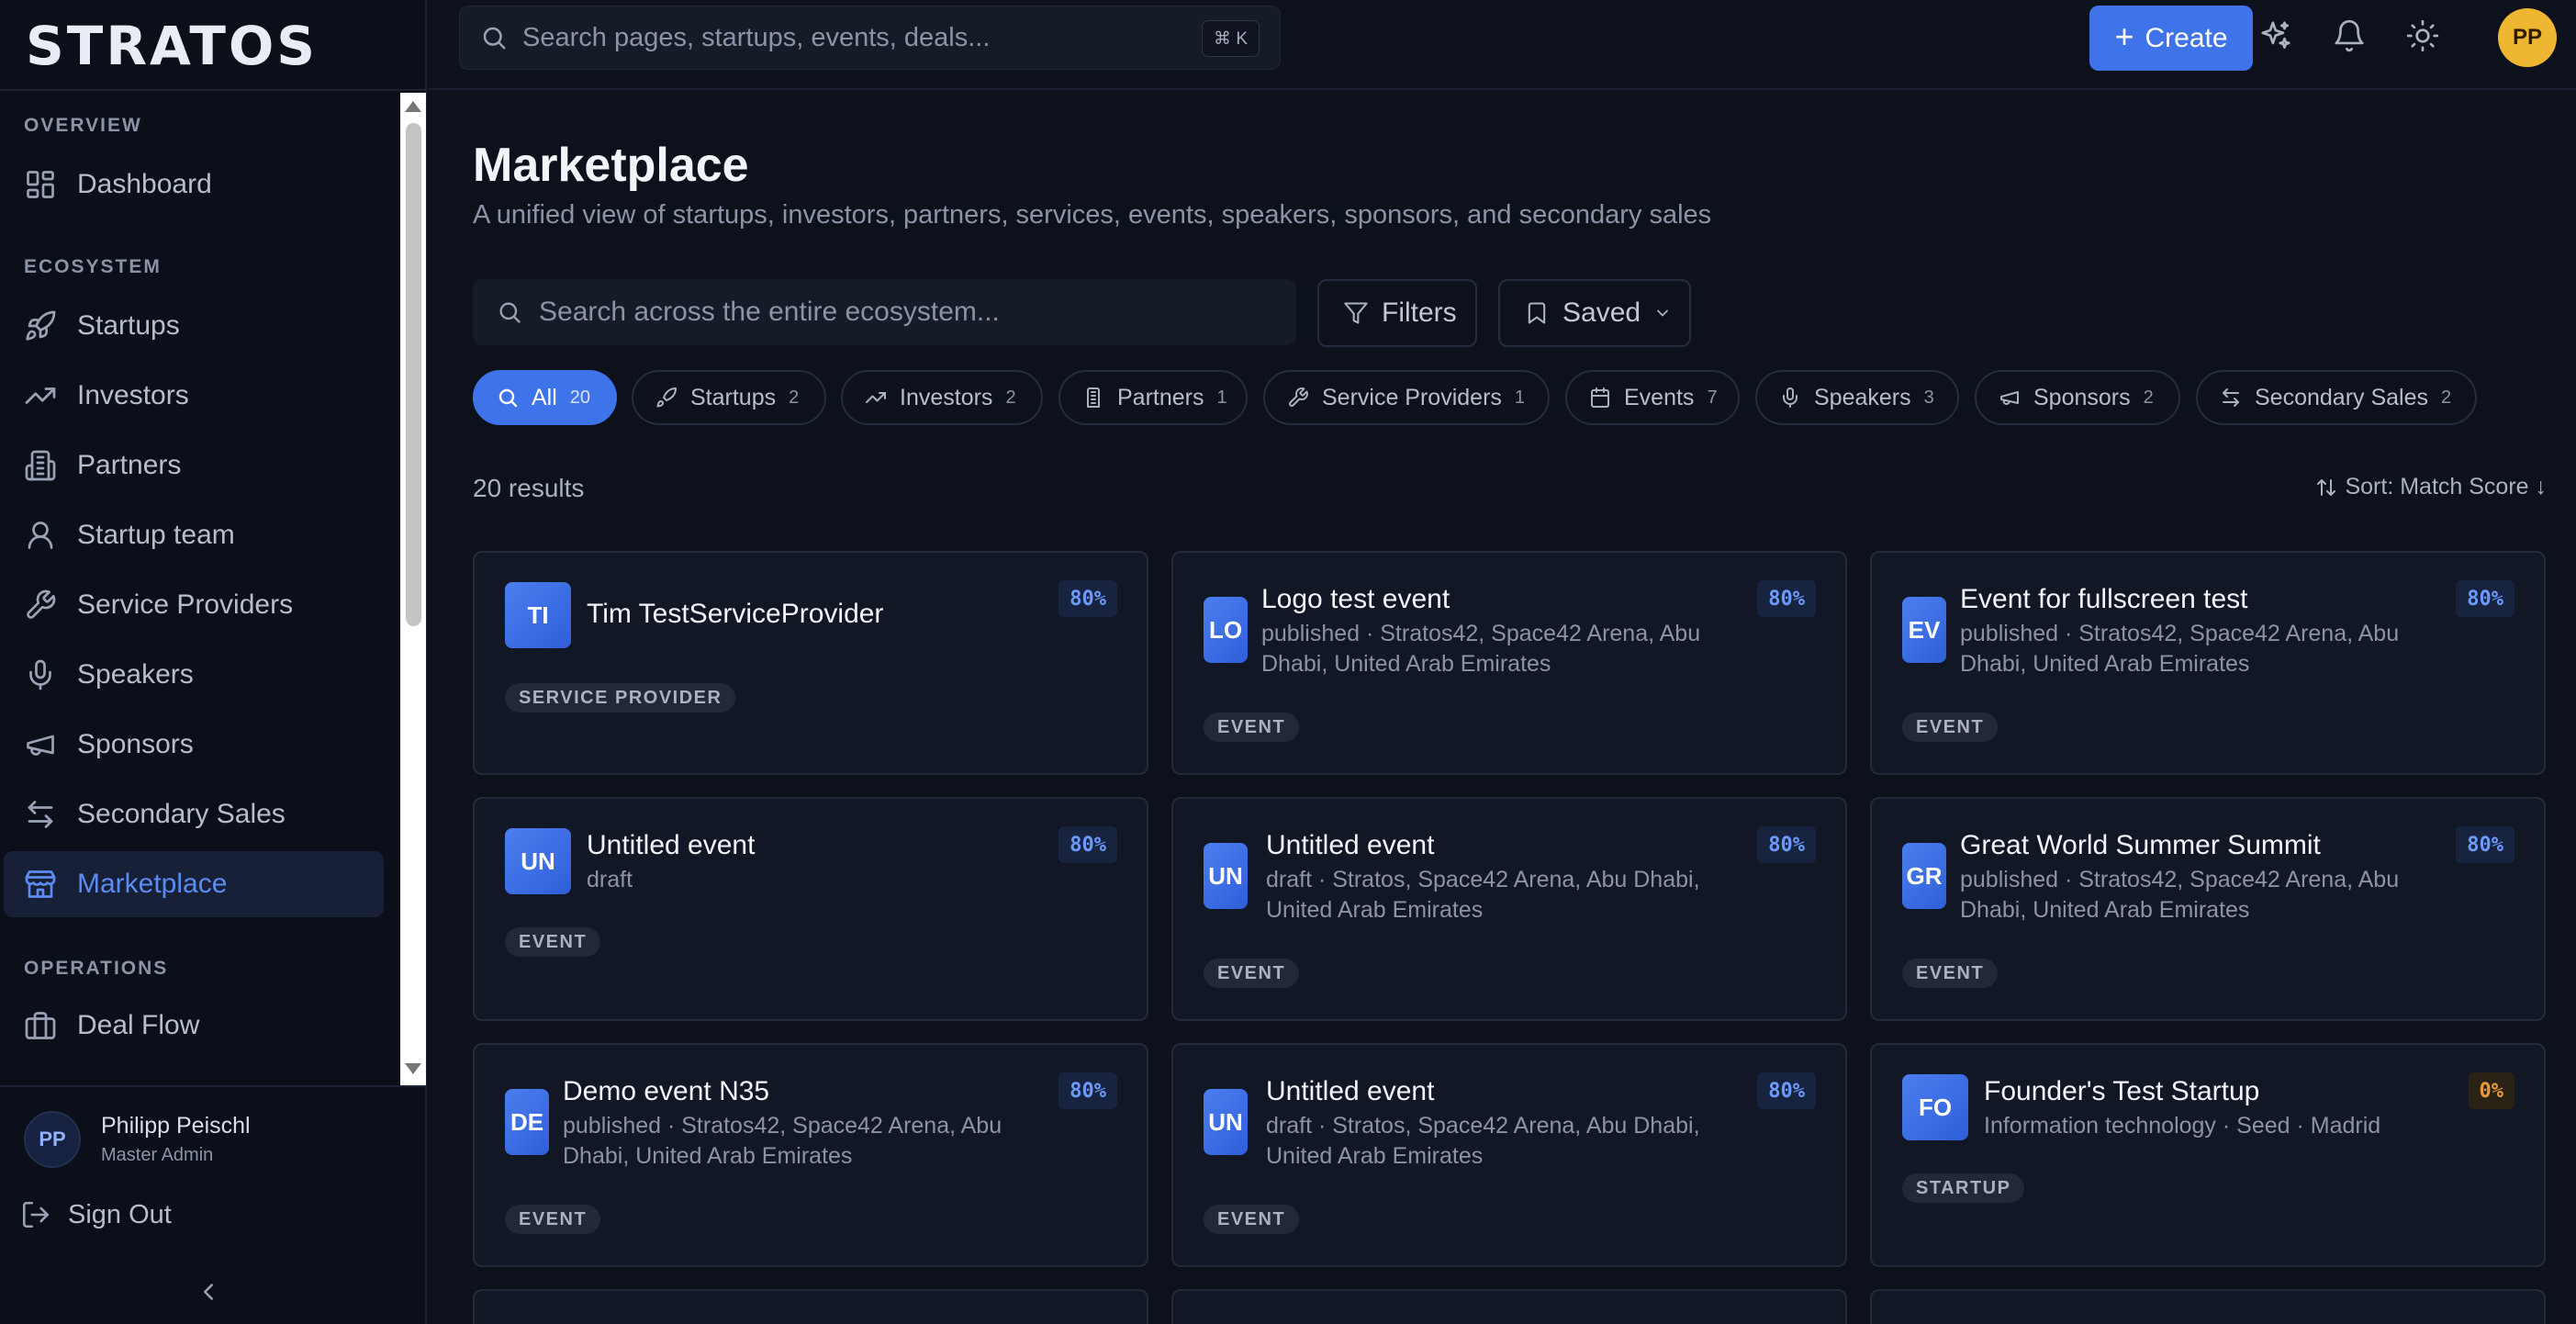 This screenshot has width=2576, height=1324. Describe the element at coordinates (156, 535) in the screenshot. I see `sidebar-item-label: Startup team` at that location.